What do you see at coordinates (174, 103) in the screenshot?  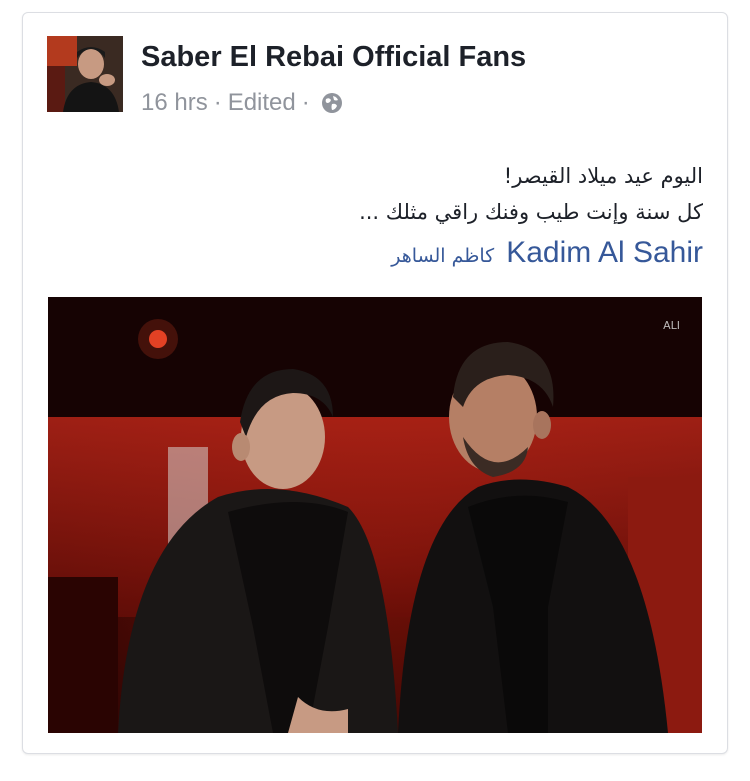 I see `post-timestamp: 16 hrs` at bounding box center [174, 103].